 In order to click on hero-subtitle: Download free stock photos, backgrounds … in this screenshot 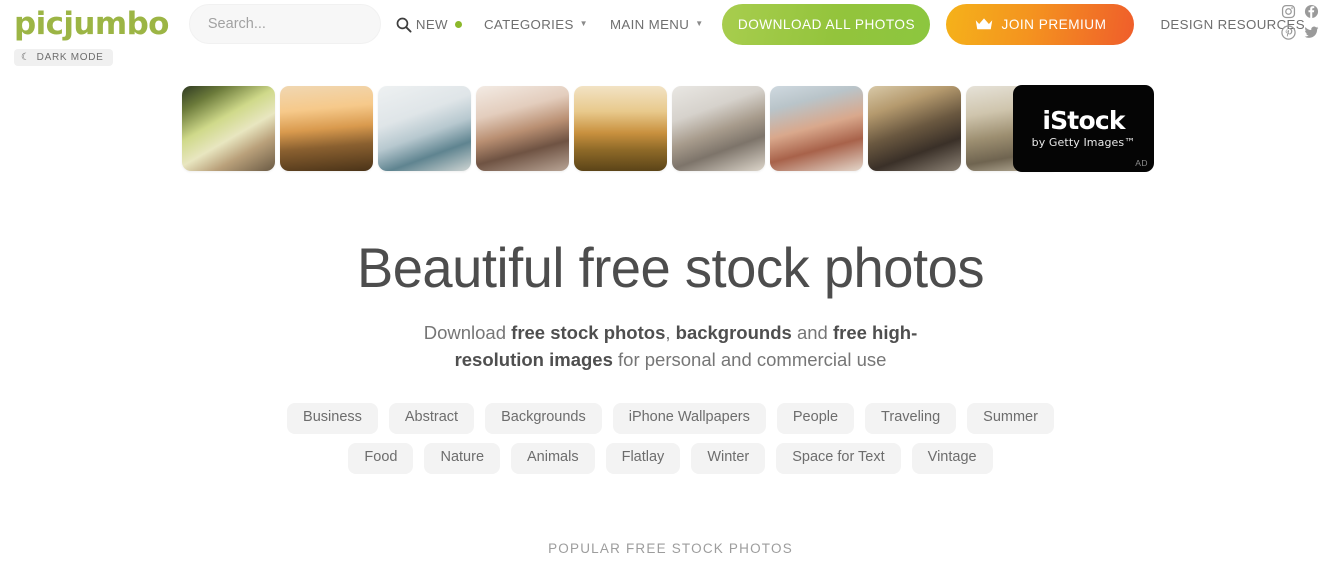, I will do `click(671, 346)`.